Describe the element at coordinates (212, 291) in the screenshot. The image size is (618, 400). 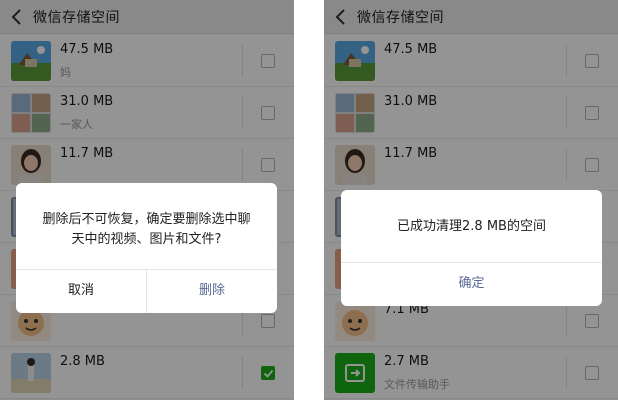
I see `delete-button: 删除` at that location.